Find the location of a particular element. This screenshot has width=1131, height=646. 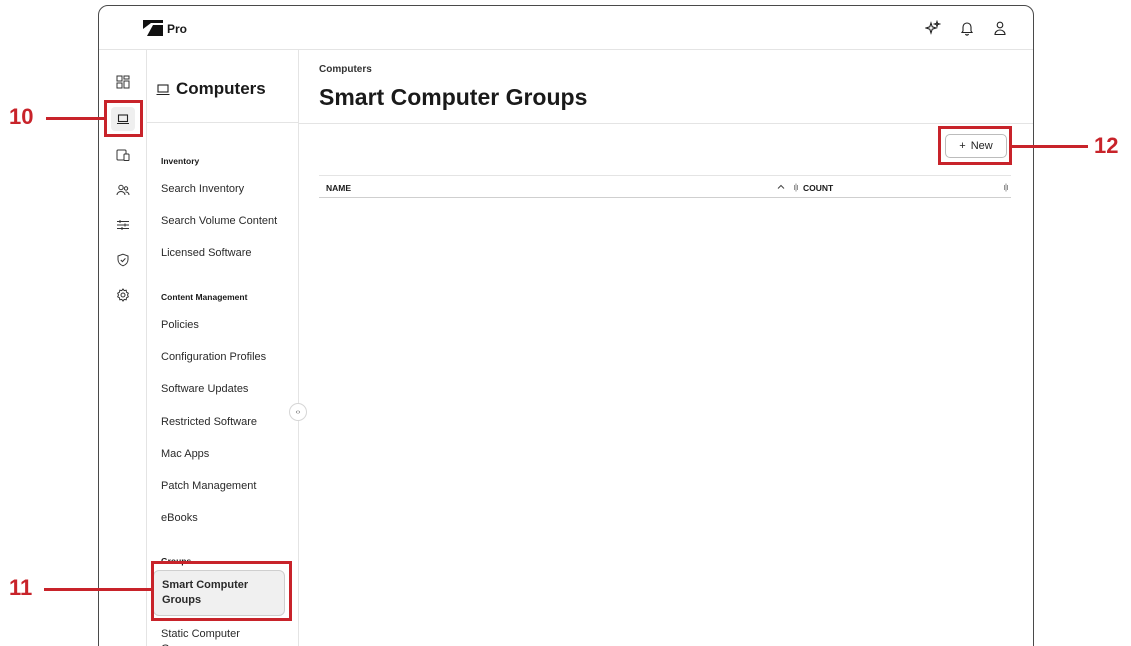

rail-settings-sliders is located at coordinates (123, 225).